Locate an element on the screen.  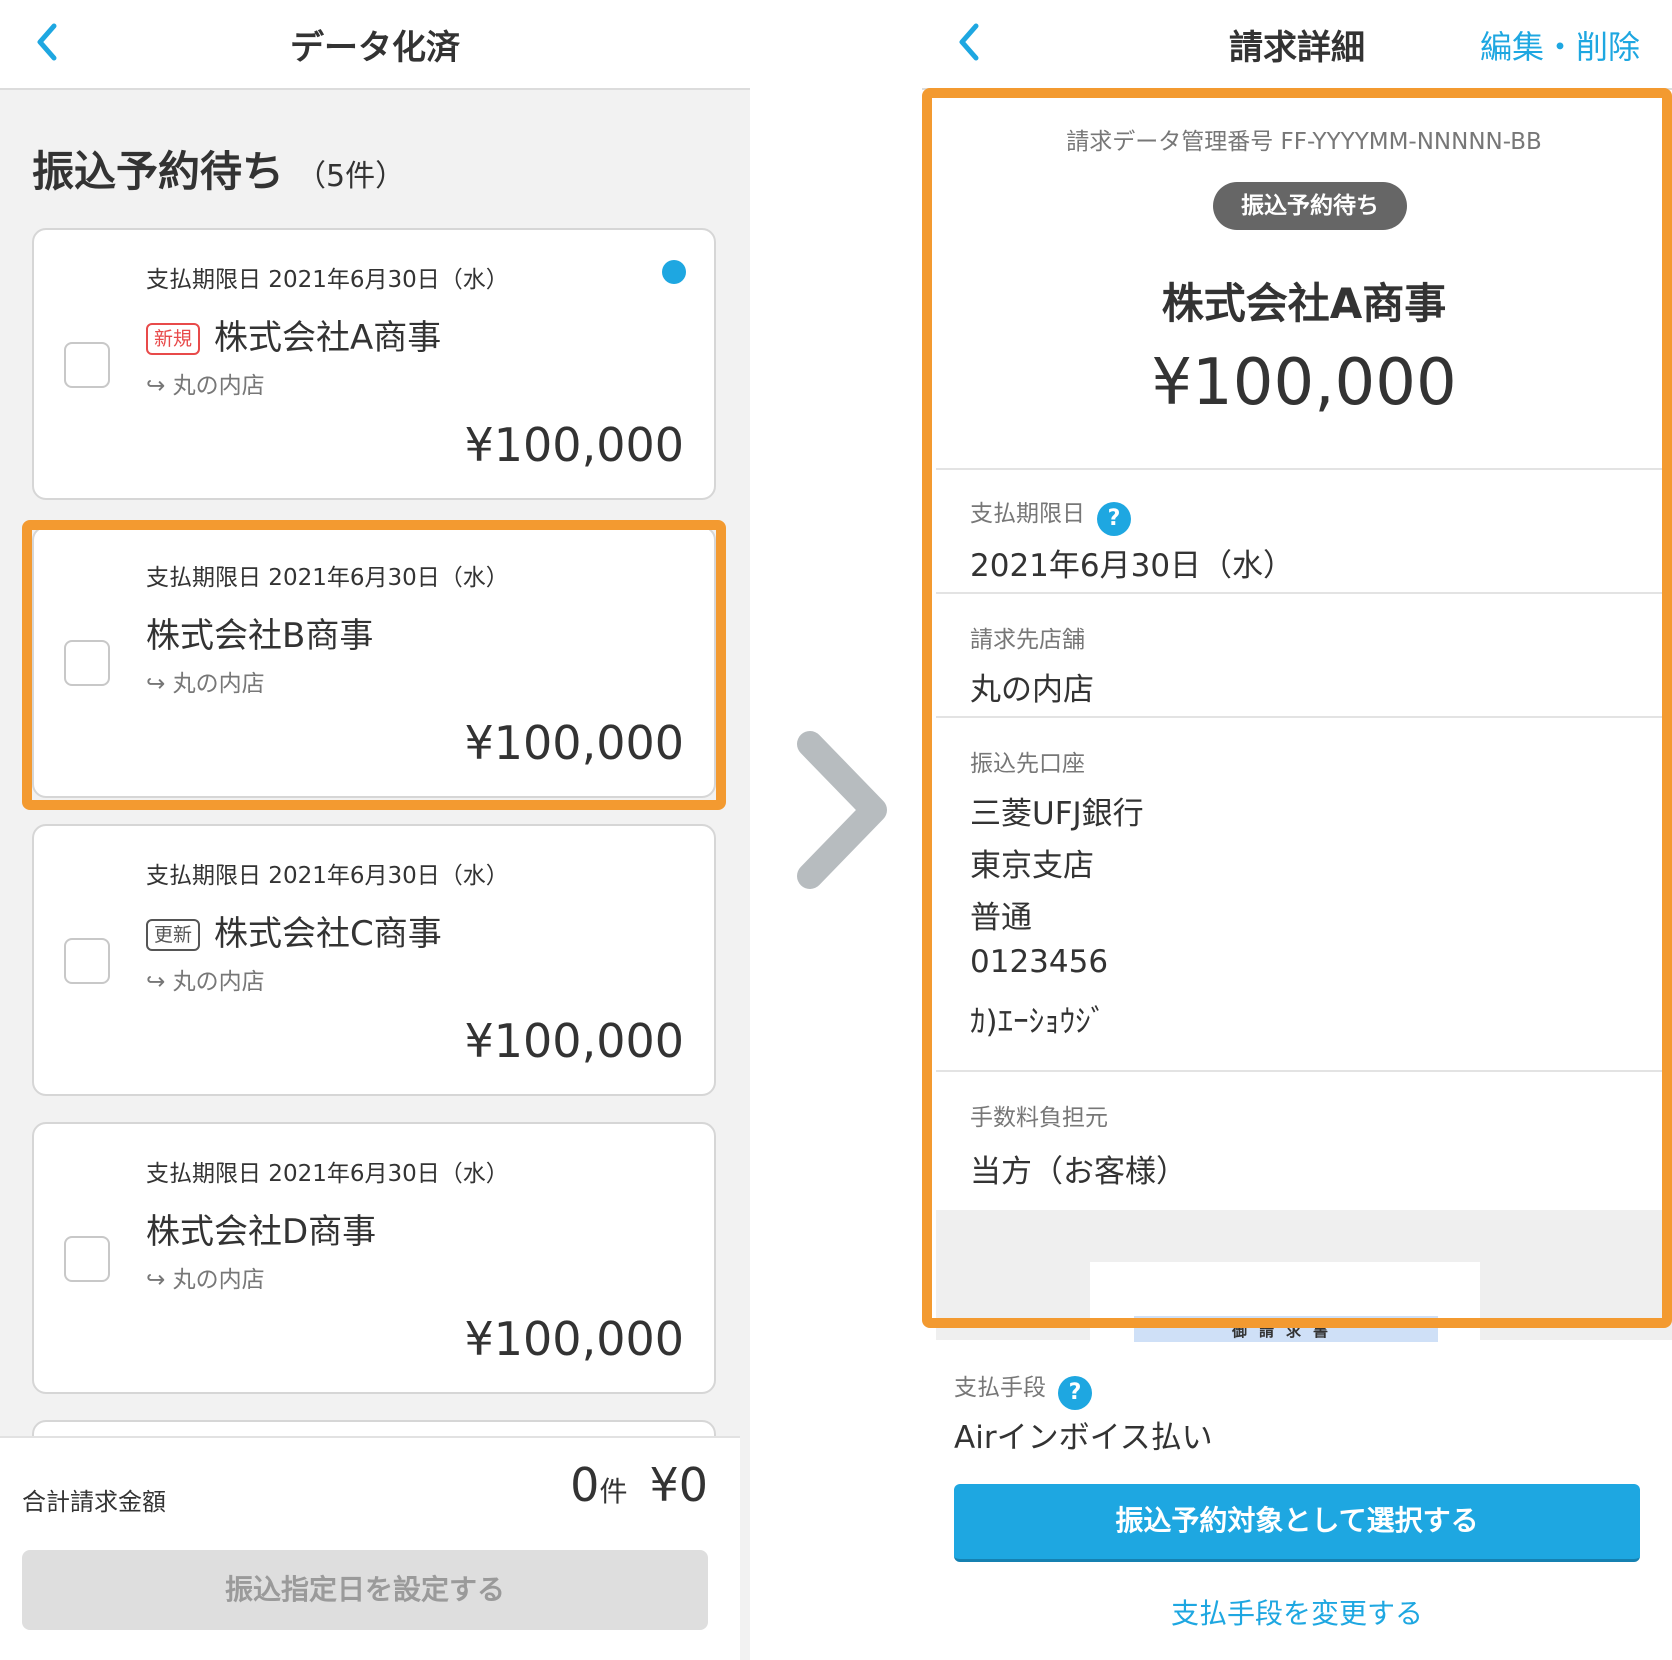
section-title-text: 振込予約待ち is located at coordinates (158, 171).